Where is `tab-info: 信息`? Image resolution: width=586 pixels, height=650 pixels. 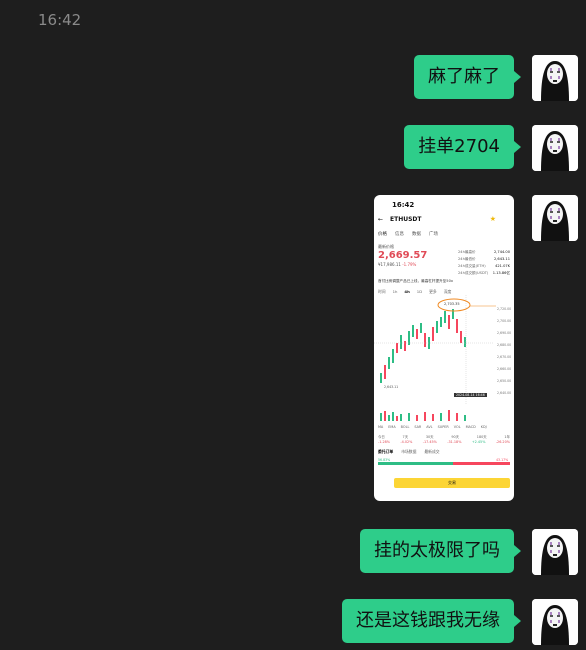
tab-info: 信息 is located at coordinates (399, 234).